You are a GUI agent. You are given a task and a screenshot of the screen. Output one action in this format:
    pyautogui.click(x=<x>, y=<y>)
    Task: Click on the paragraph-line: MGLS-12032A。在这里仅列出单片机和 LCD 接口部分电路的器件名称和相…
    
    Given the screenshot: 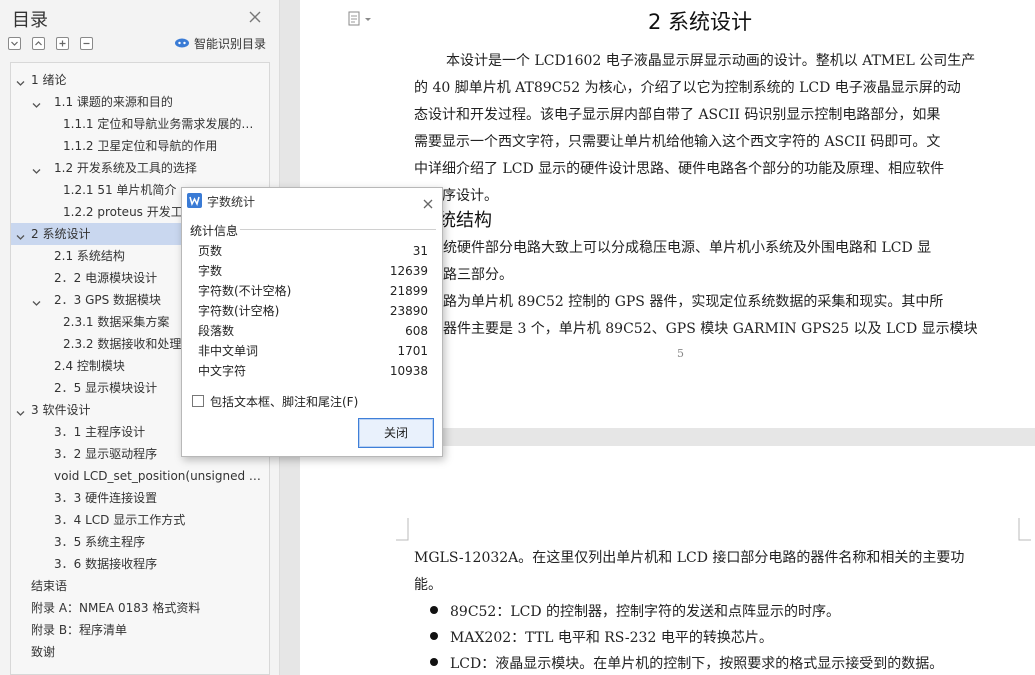 What is the action you would take?
    pyautogui.click(x=689, y=558)
    